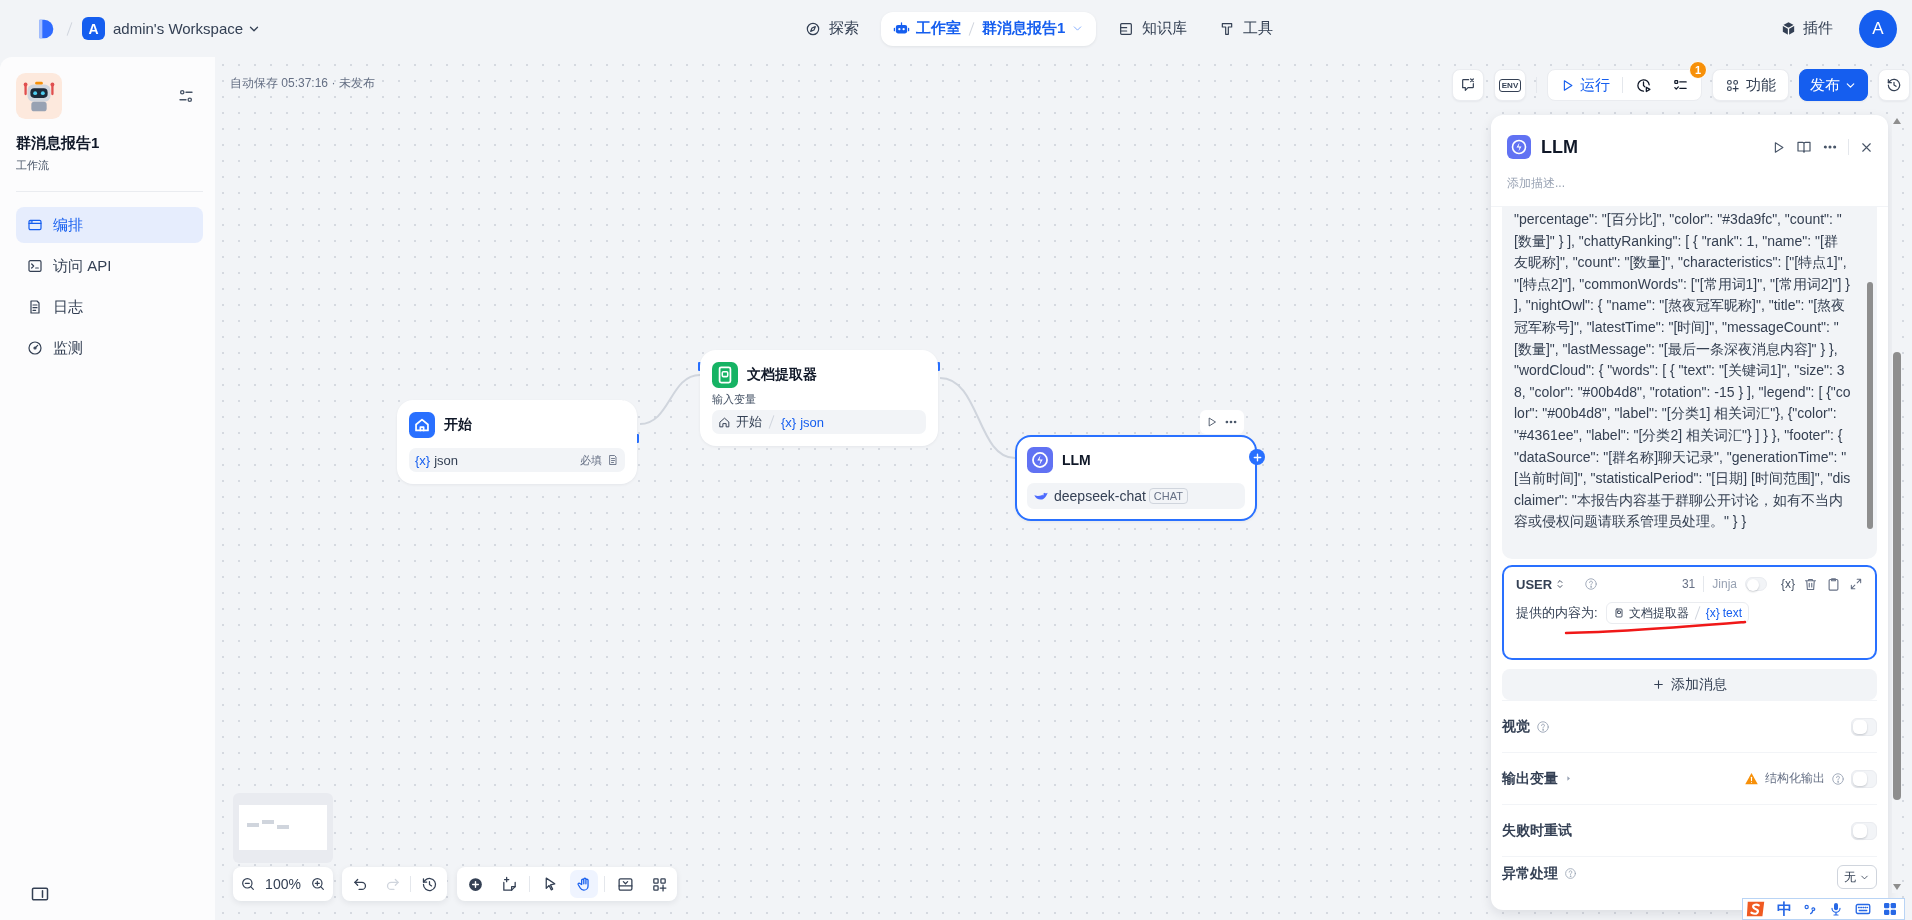 This screenshot has height=920, width=1912. I want to click on jinja-label: Jinja, so click(1724, 584).